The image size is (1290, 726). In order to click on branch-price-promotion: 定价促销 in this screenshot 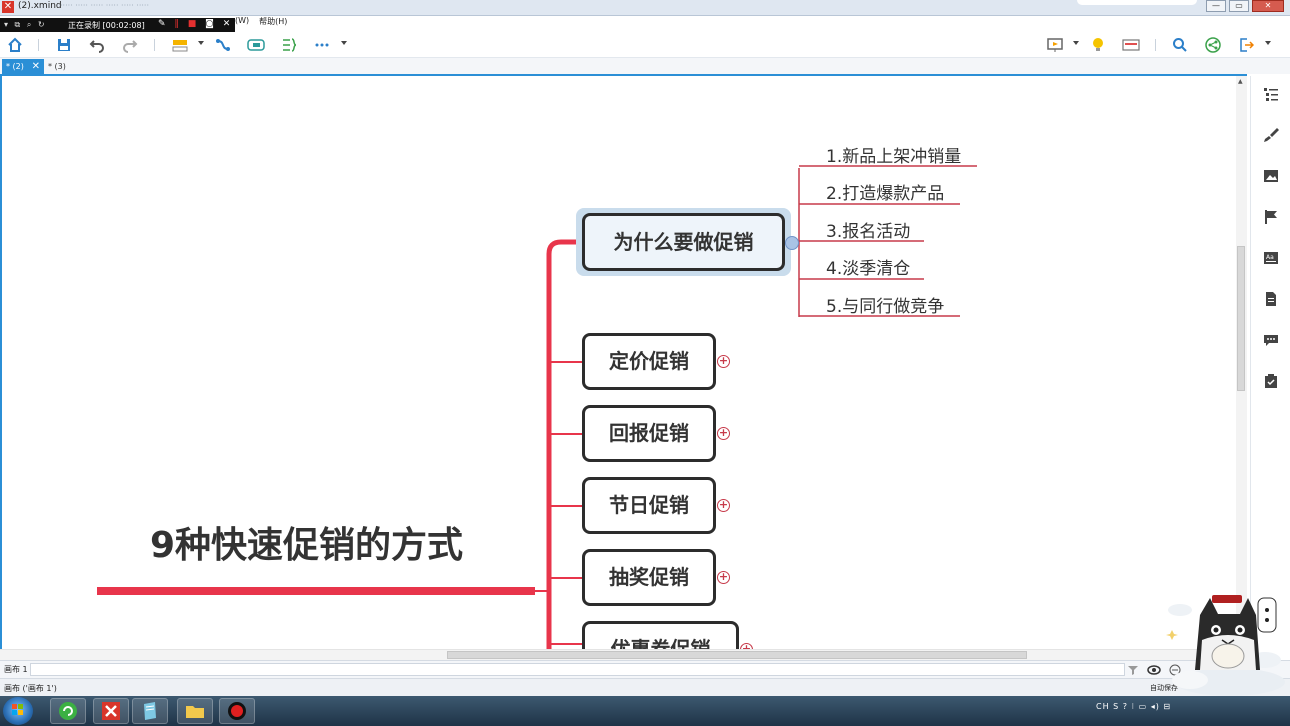, I will do `click(649, 361)`.